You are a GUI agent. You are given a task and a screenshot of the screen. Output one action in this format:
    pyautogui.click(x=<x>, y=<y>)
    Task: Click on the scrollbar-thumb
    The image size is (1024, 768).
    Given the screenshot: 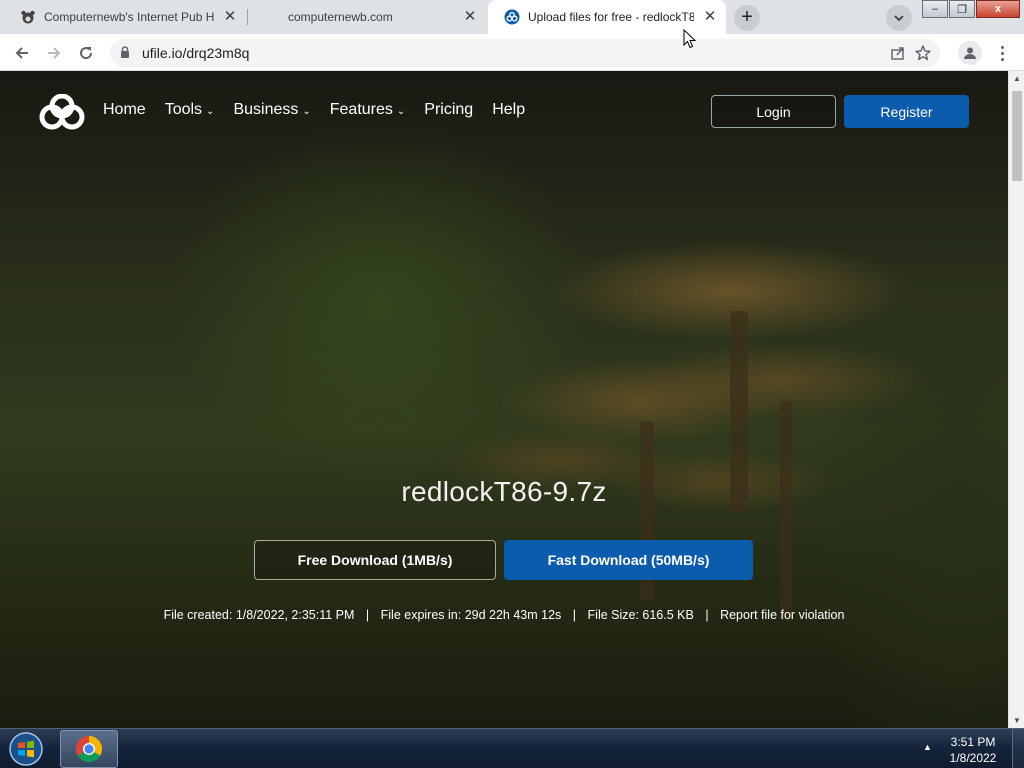 What is the action you would take?
    pyautogui.click(x=1017, y=136)
    